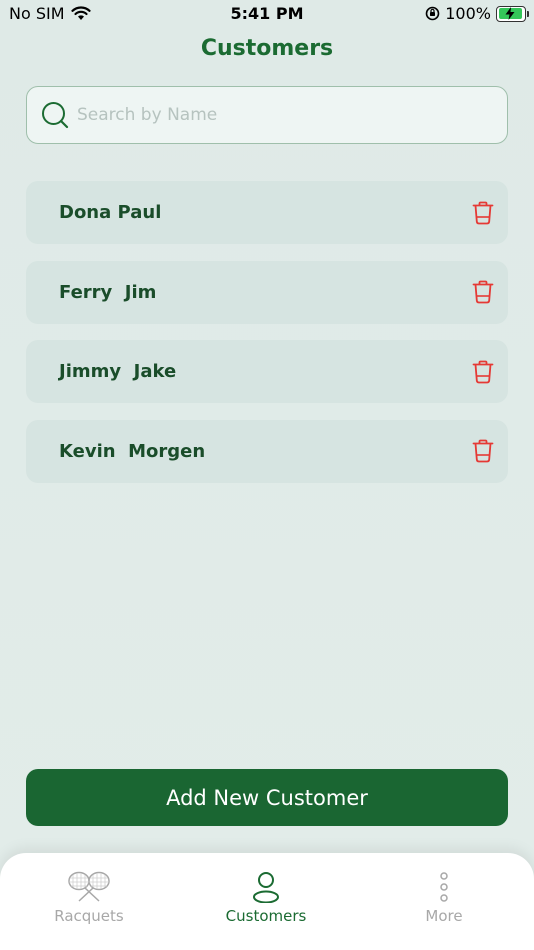  Describe the element at coordinates (267, 212) in the screenshot. I see `customer-row: Dona Paul` at that location.